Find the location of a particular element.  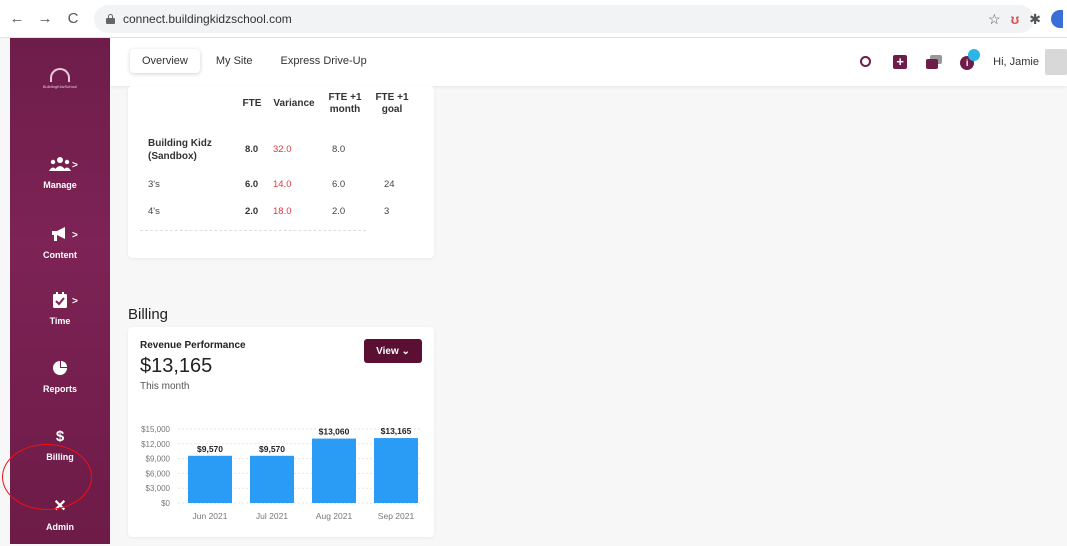

pie-chart-icon is located at coordinates (60, 368).